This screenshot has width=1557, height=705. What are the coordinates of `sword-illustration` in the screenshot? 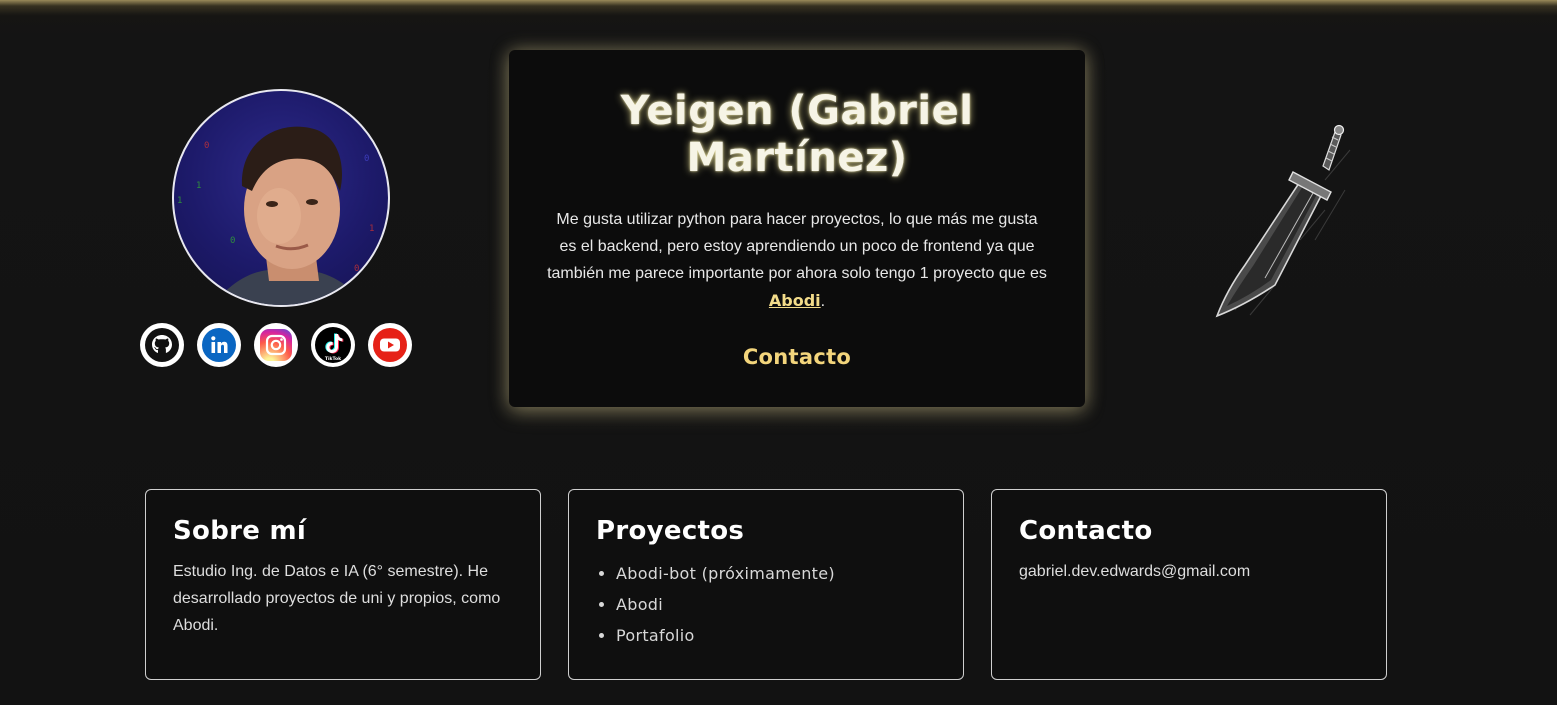 It's located at (1283, 221).